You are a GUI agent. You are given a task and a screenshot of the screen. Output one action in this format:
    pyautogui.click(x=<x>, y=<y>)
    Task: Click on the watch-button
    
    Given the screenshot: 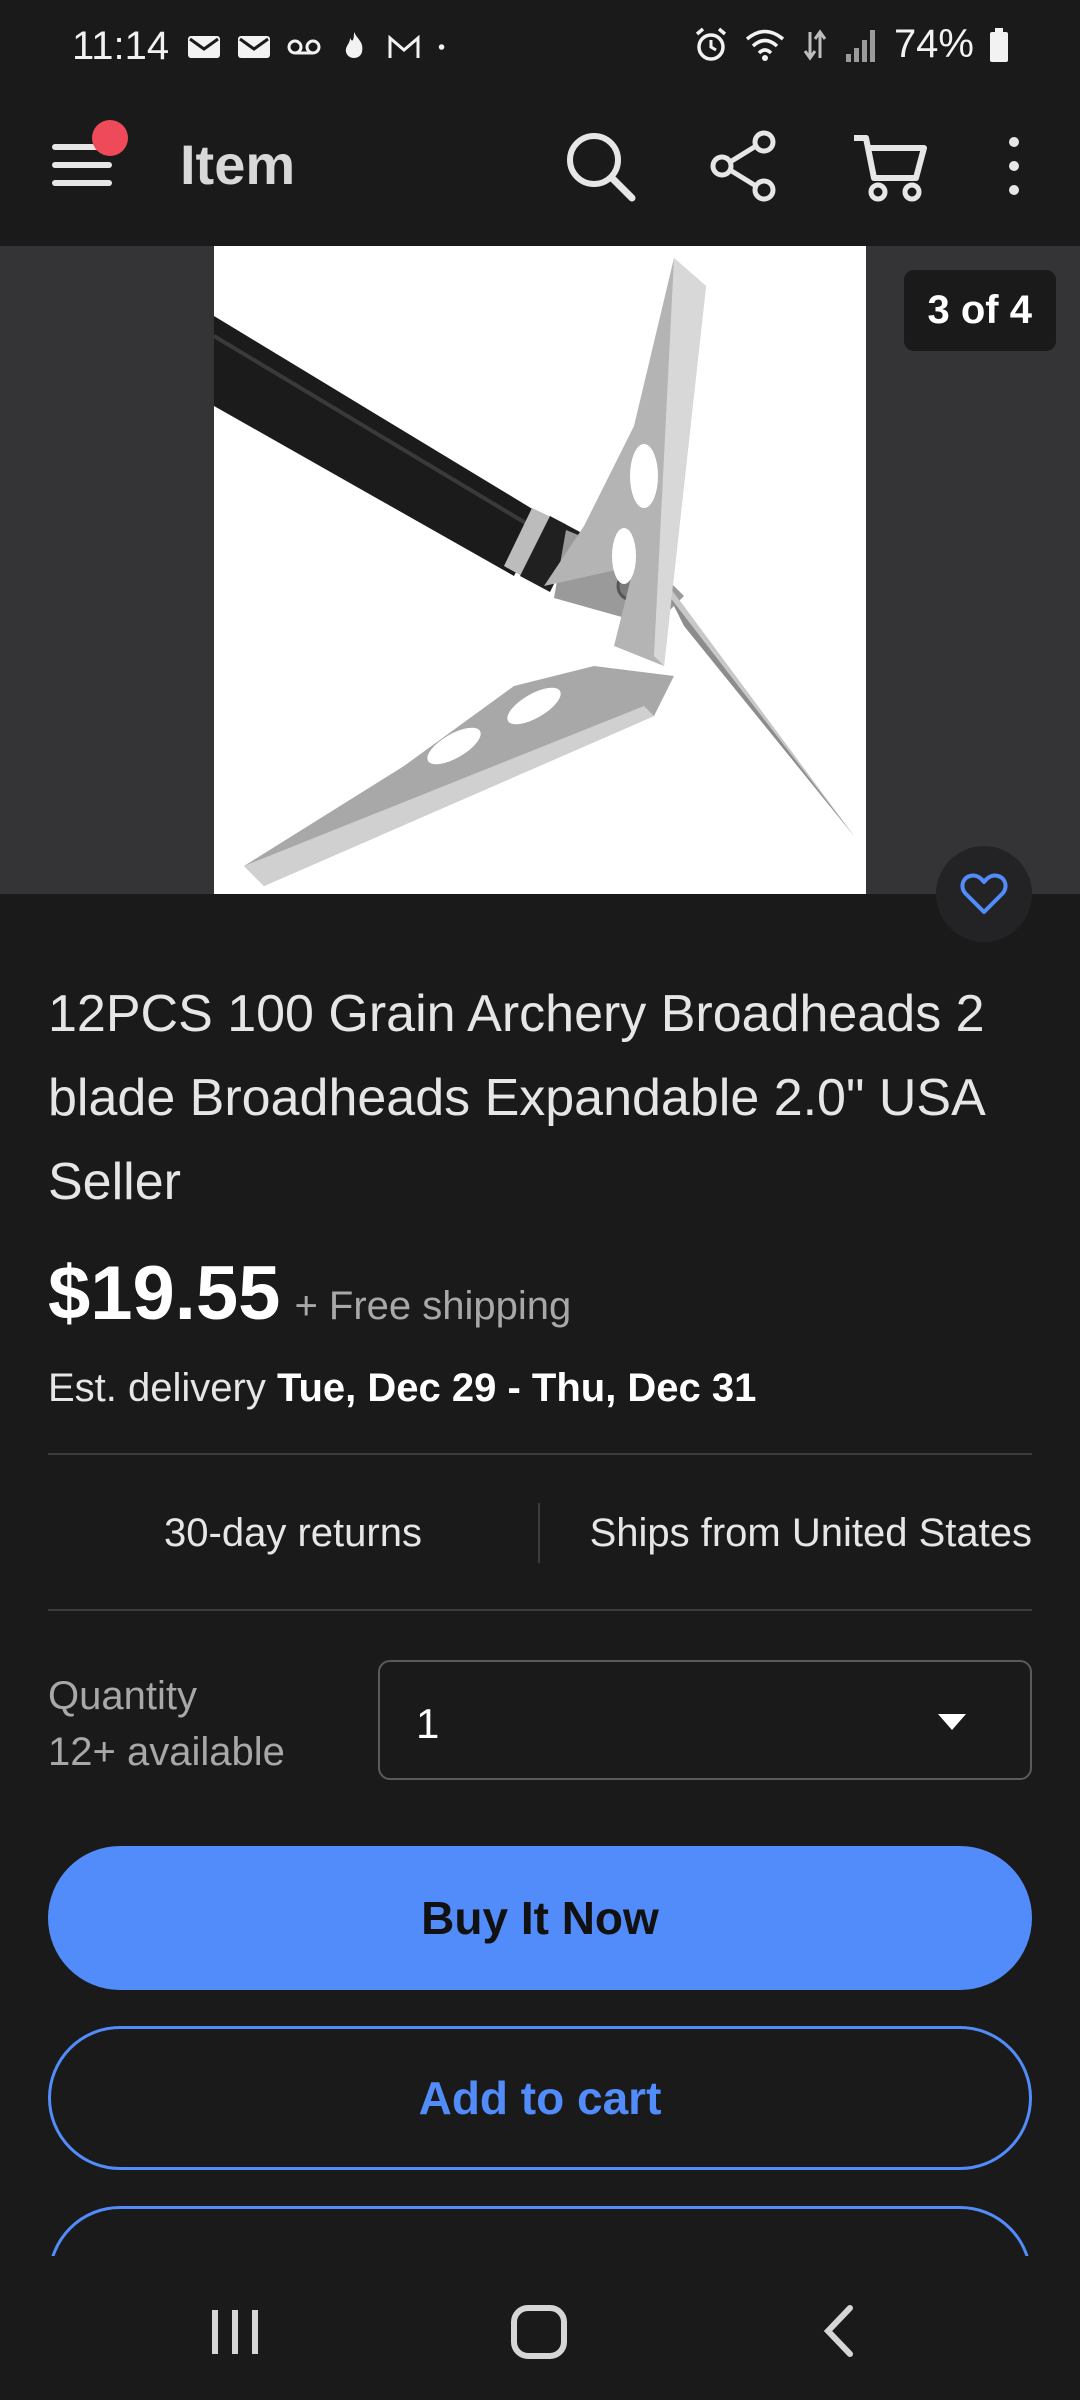 What is the action you would take?
    pyautogui.click(x=984, y=894)
    